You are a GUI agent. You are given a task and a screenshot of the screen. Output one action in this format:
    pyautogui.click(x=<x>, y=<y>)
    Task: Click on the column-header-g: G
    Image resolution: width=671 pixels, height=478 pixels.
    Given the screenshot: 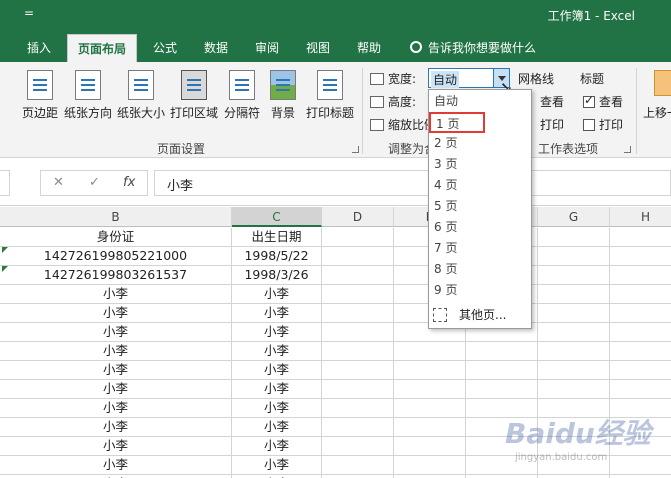 What is the action you would take?
    pyautogui.click(x=574, y=217)
    